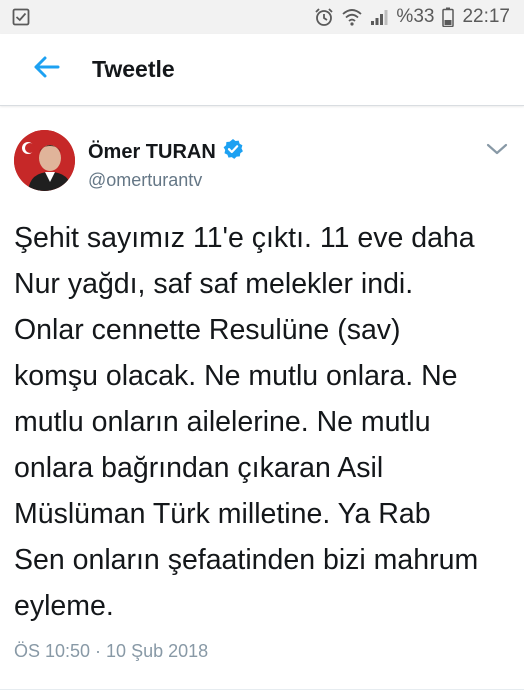 Image resolution: width=524 pixels, height=690 pixels. I want to click on arrow-left-icon, so click(46, 69).